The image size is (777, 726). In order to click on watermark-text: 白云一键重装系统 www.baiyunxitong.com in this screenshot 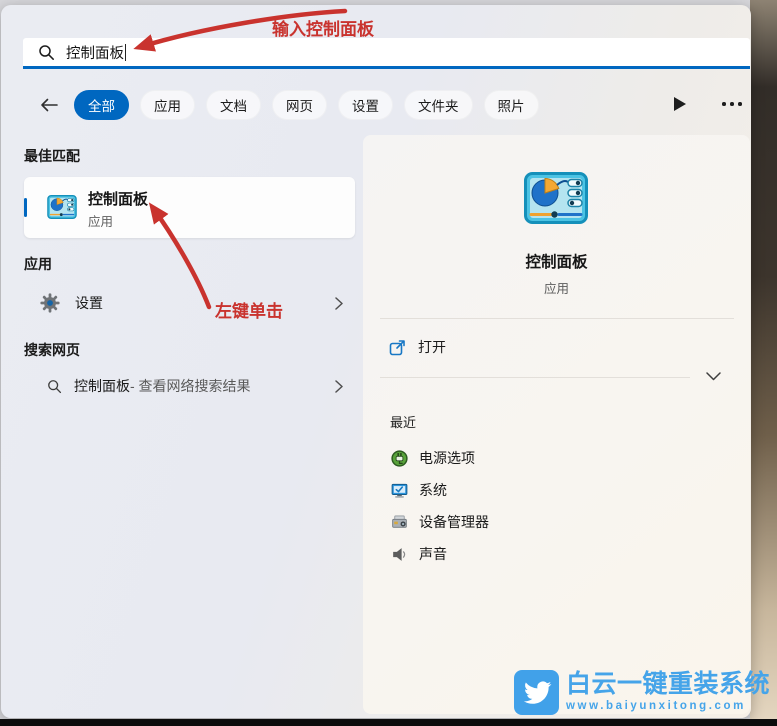, I will do `click(668, 692)`.